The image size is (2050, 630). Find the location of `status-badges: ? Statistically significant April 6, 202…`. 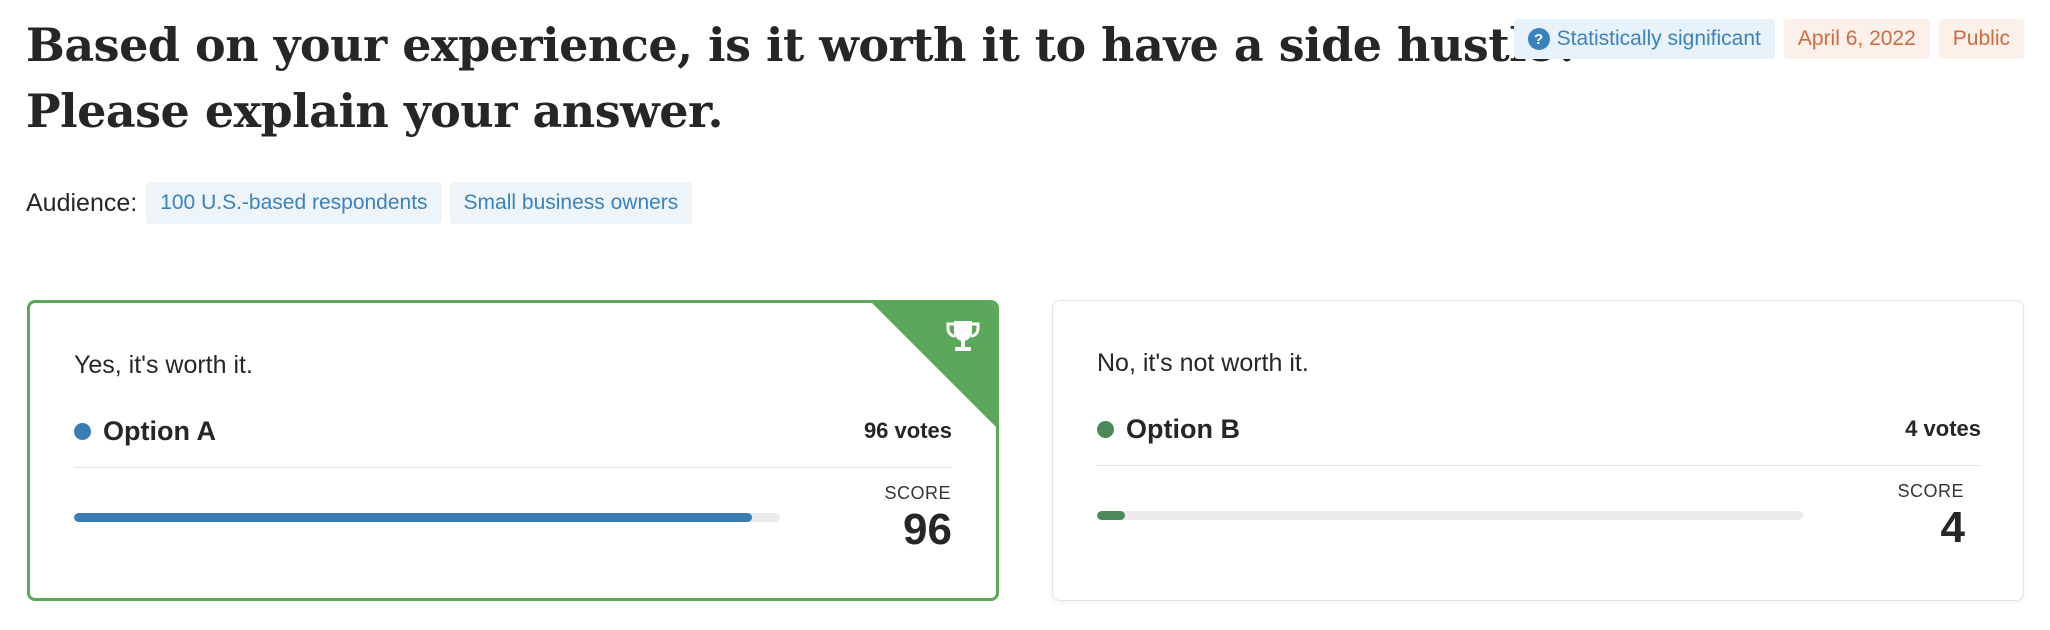

status-badges: ? Statistically significant April 6, 202… is located at coordinates (1768, 39).